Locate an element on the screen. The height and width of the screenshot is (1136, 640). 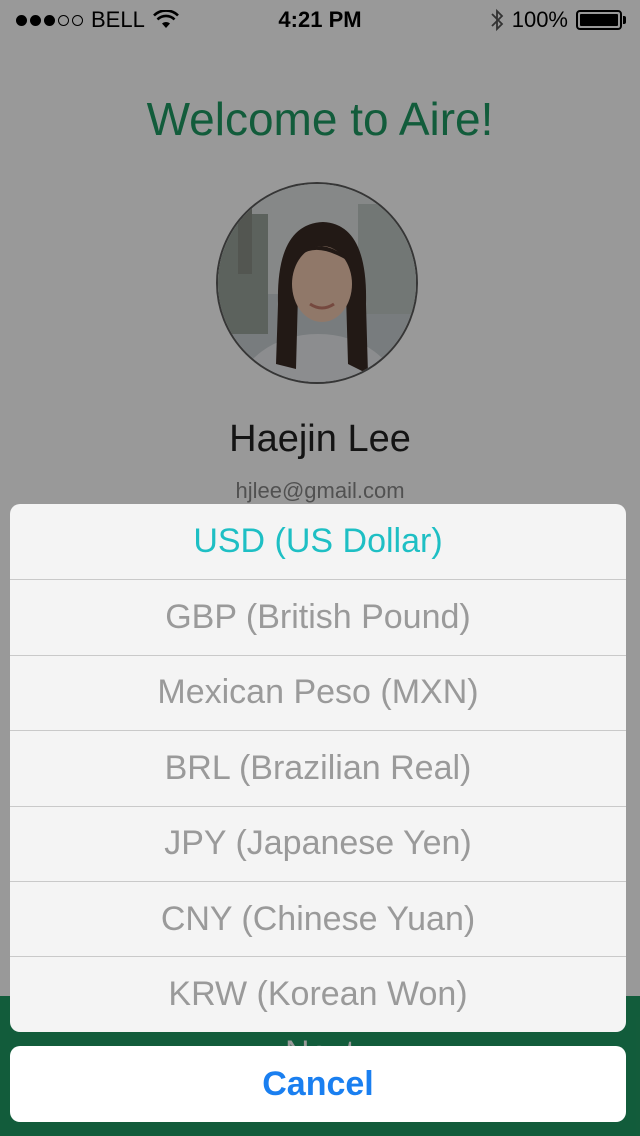
currency-option-jpy: JPY (Japanese Yen) is located at coordinates (318, 843).